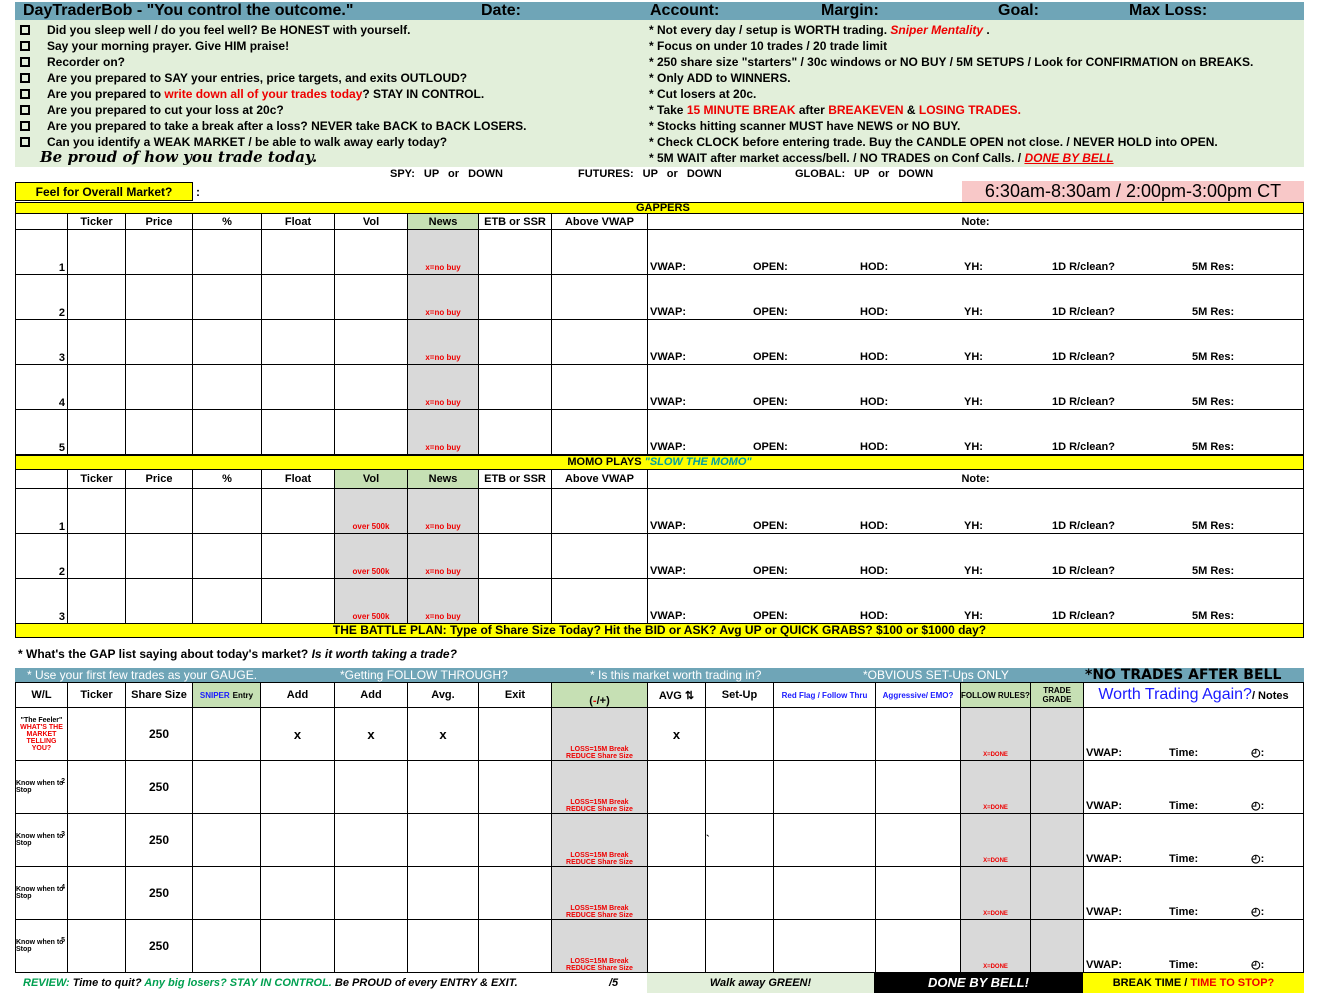 The width and height of the screenshot is (1319, 1003). I want to click on account-label: Account:, so click(684, 11).